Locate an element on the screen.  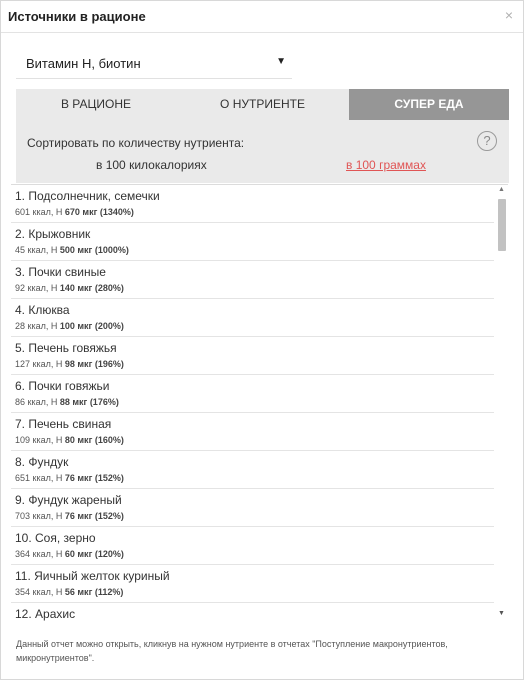
food-info: 354 ккал, H 56 мкг (112%) is located at coordinates (69, 592).